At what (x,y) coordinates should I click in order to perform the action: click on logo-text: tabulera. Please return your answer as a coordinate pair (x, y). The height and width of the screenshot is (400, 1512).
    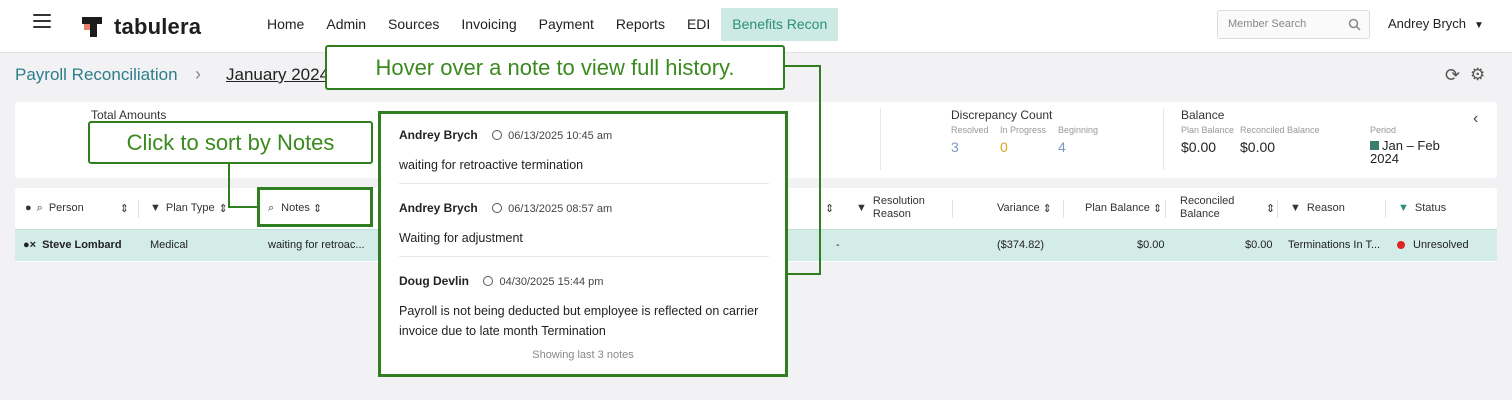
    Looking at the image, I should click on (158, 26).